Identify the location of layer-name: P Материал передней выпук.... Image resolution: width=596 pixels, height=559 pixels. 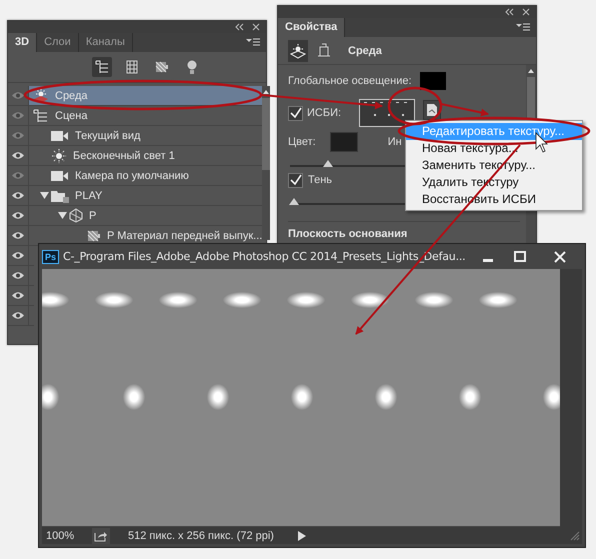
(184, 236).